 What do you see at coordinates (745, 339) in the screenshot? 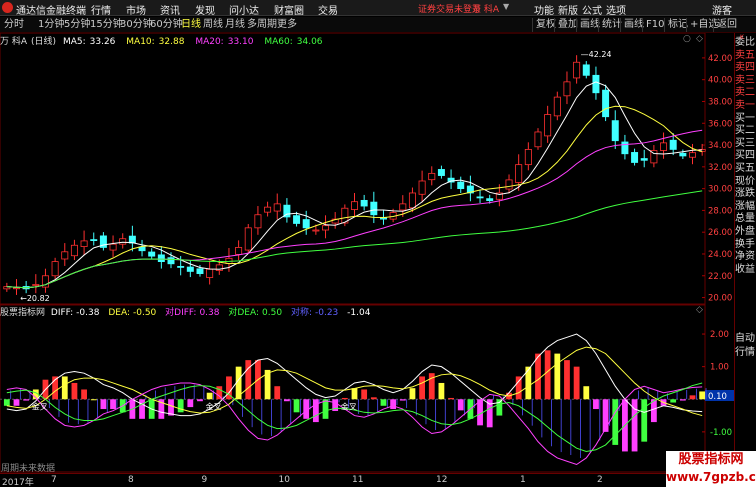
I see `side-tab-19: 自动` at bounding box center [745, 339].